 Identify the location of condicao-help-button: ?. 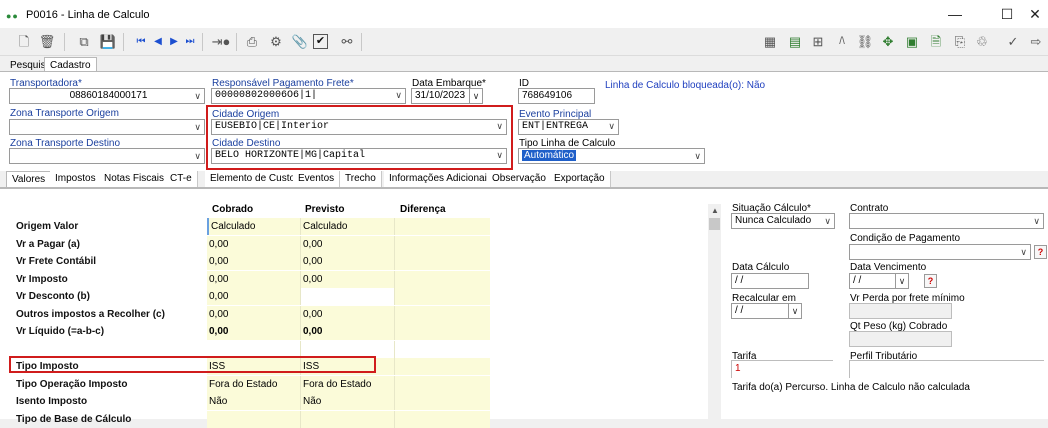
(1040, 252).